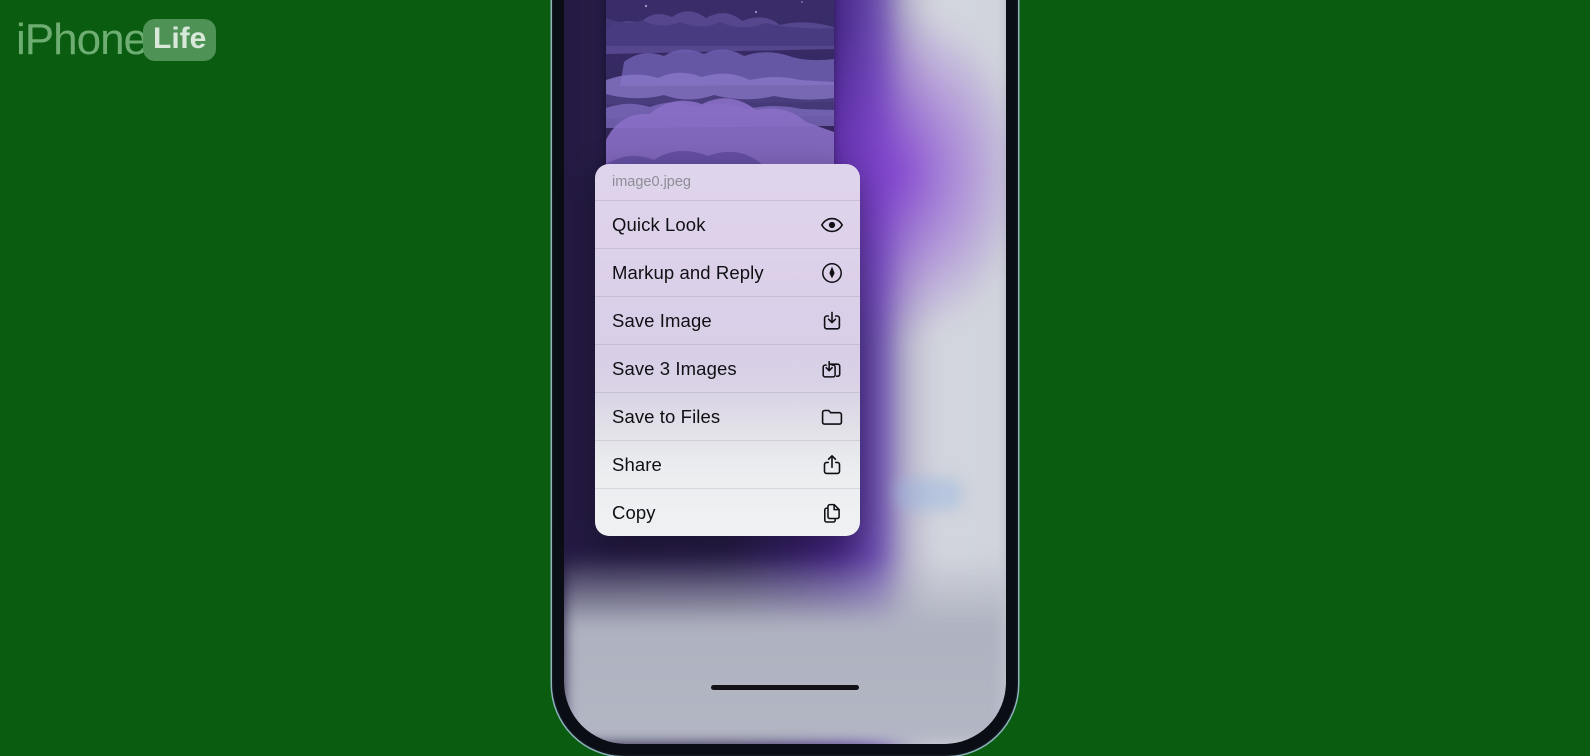 The image size is (1590, 756). What do you see at coordinates (727, 182) in the screenshot?
I see `context-menu-filename: image0.jpeg` at bounding box center [727, 182].